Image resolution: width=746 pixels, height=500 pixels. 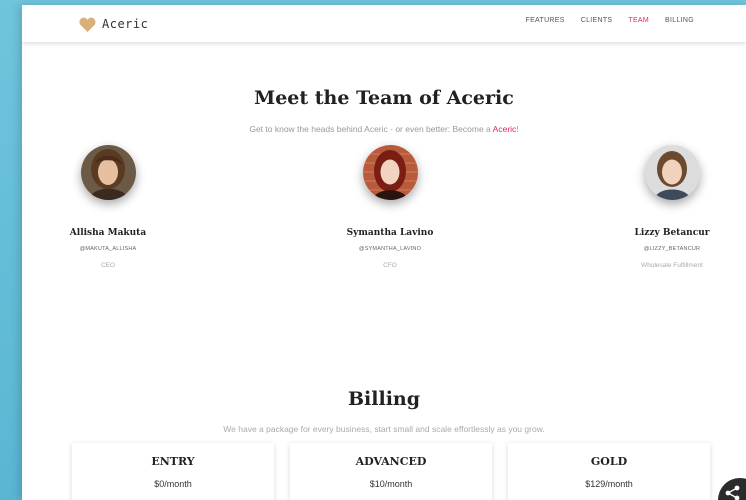 What do you see at coordinates (87, 24) in the screenshot?
I see `heart-icon` at bounding box center [87, 24].